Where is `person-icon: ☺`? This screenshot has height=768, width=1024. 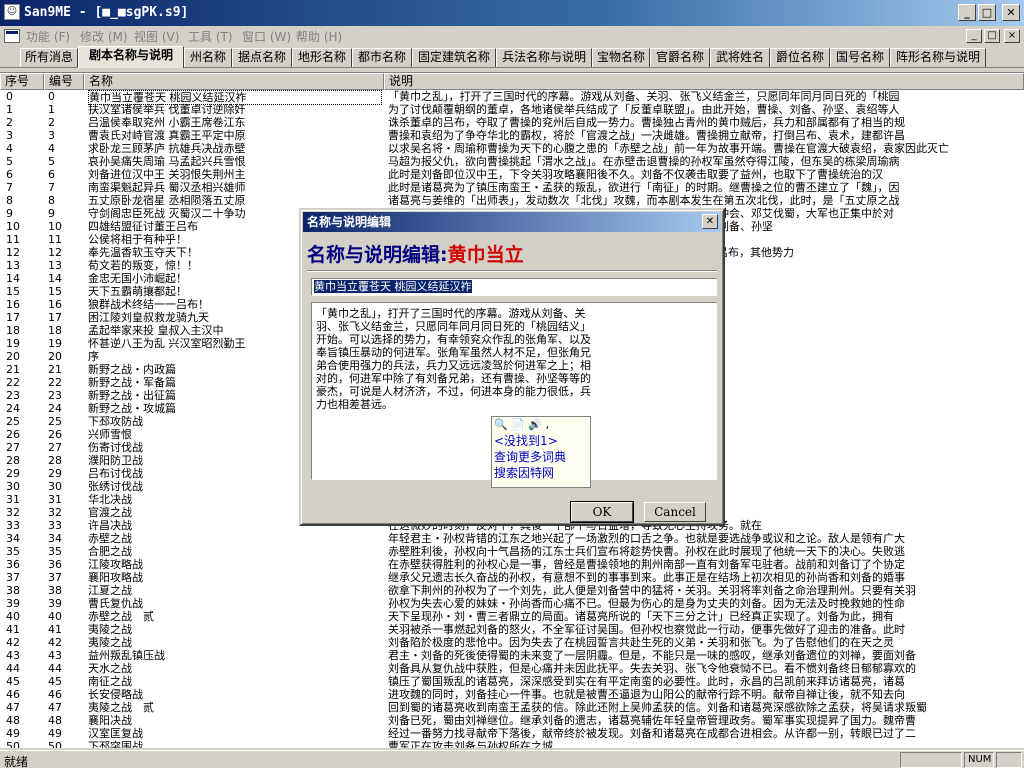 person-icon: ☺ is located at coordinates (12, 12).